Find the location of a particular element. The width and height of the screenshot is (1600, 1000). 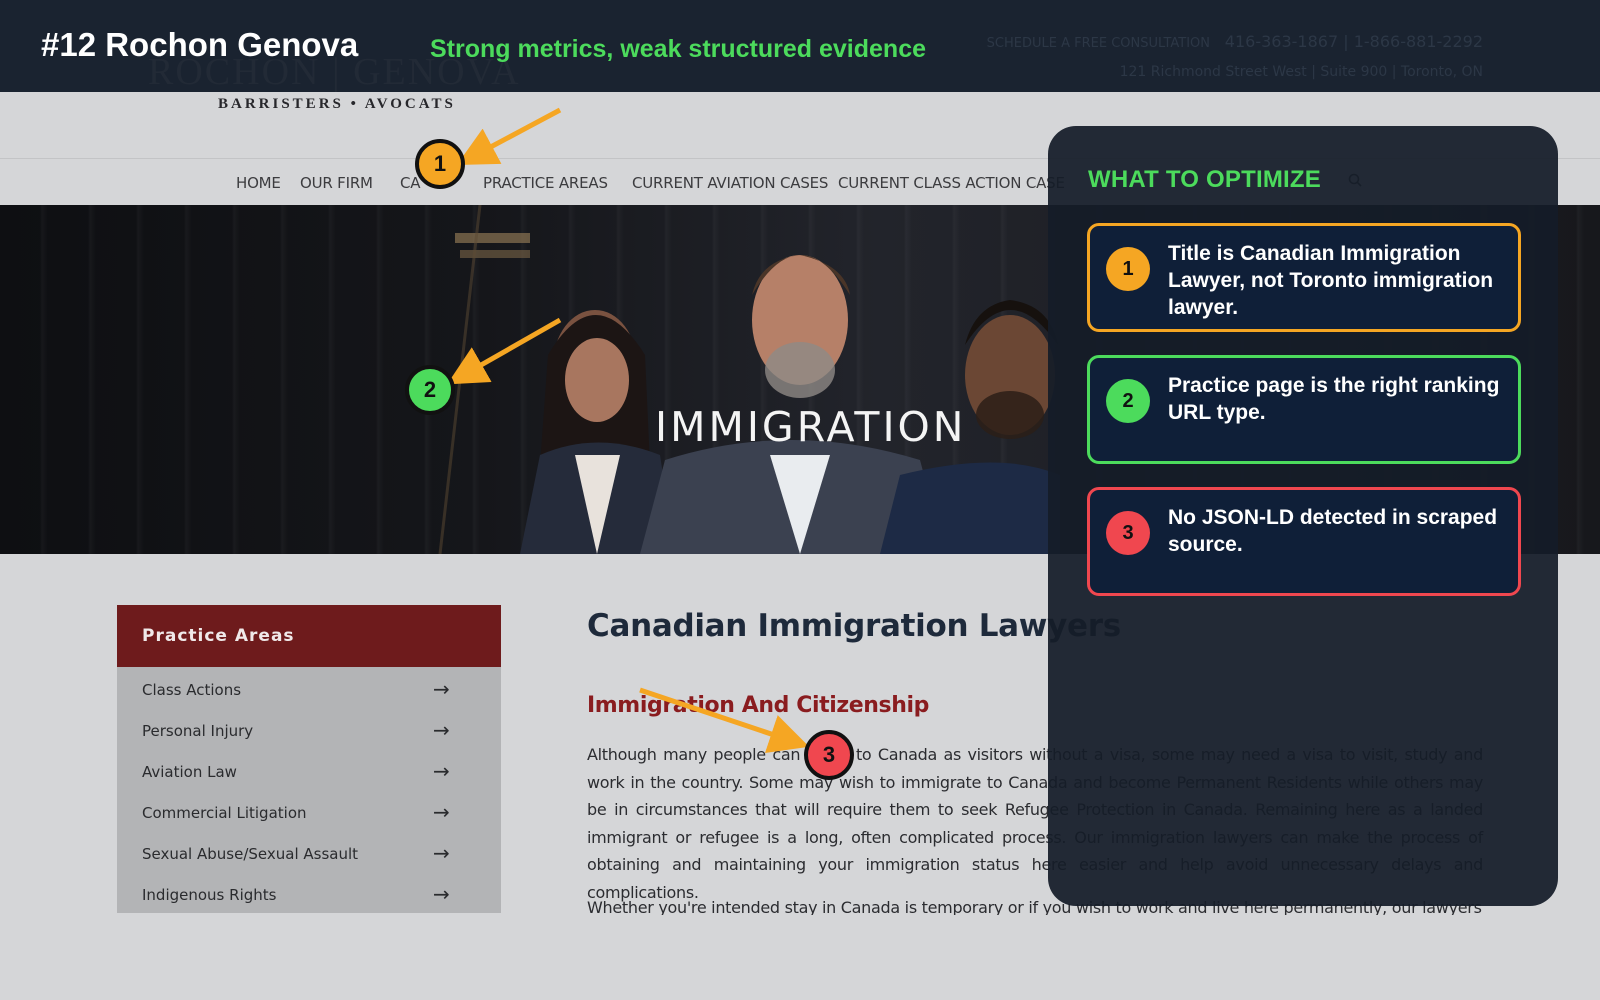

sidebar-item-sexual-abuse: Sexual Abuse/Sexual Assault → is located at coordinates (309, 851).